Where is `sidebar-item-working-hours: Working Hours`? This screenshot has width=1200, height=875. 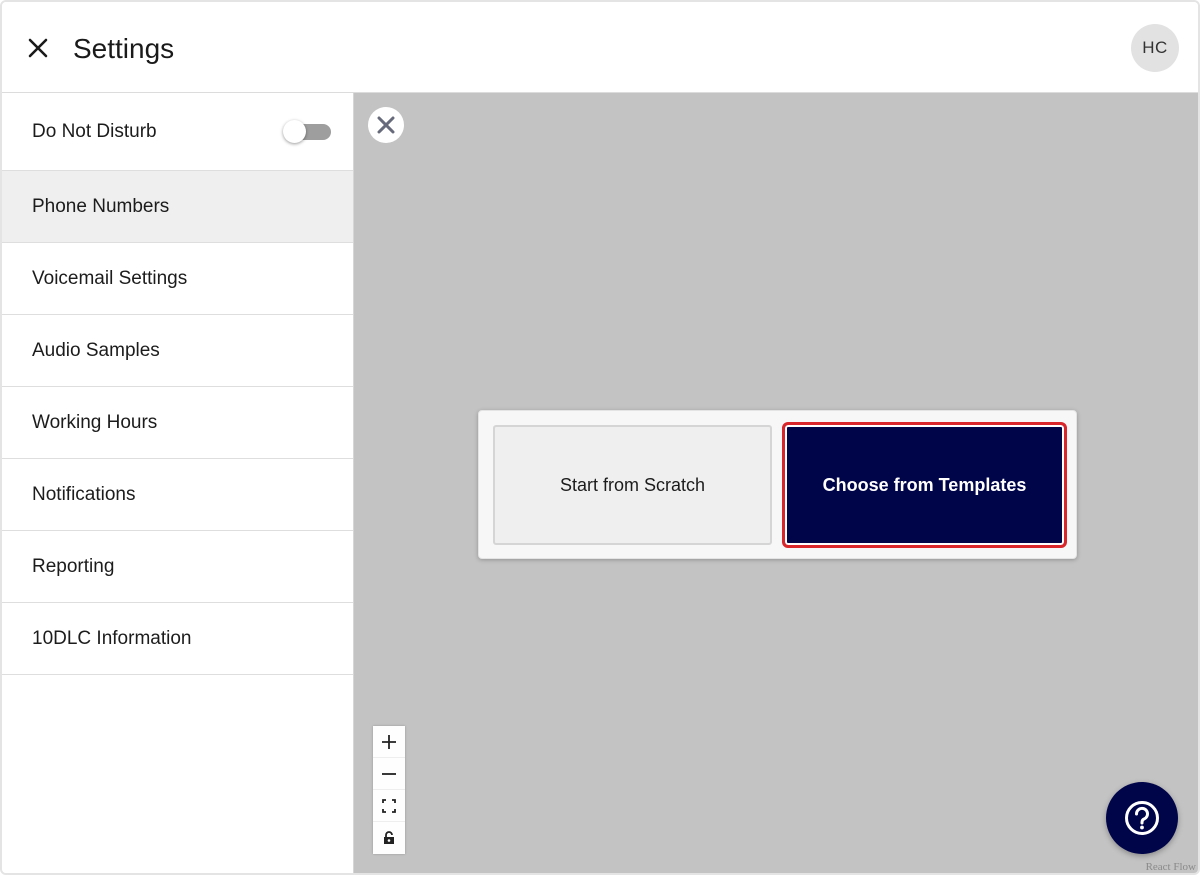 sidebar-item-working-hours: Working Hours is located at coordinates (177, 423).